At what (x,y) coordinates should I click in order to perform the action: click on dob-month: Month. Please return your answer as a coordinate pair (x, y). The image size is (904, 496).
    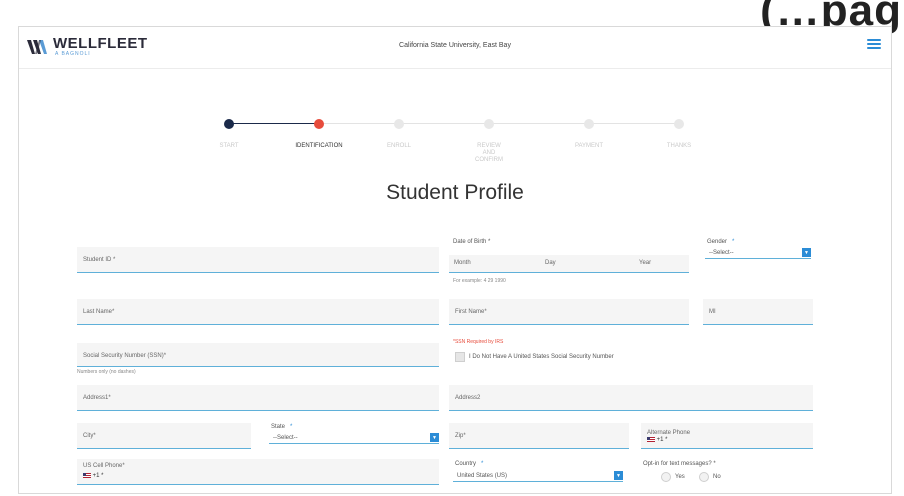
    Looking at the image, I should click on (462, 263).